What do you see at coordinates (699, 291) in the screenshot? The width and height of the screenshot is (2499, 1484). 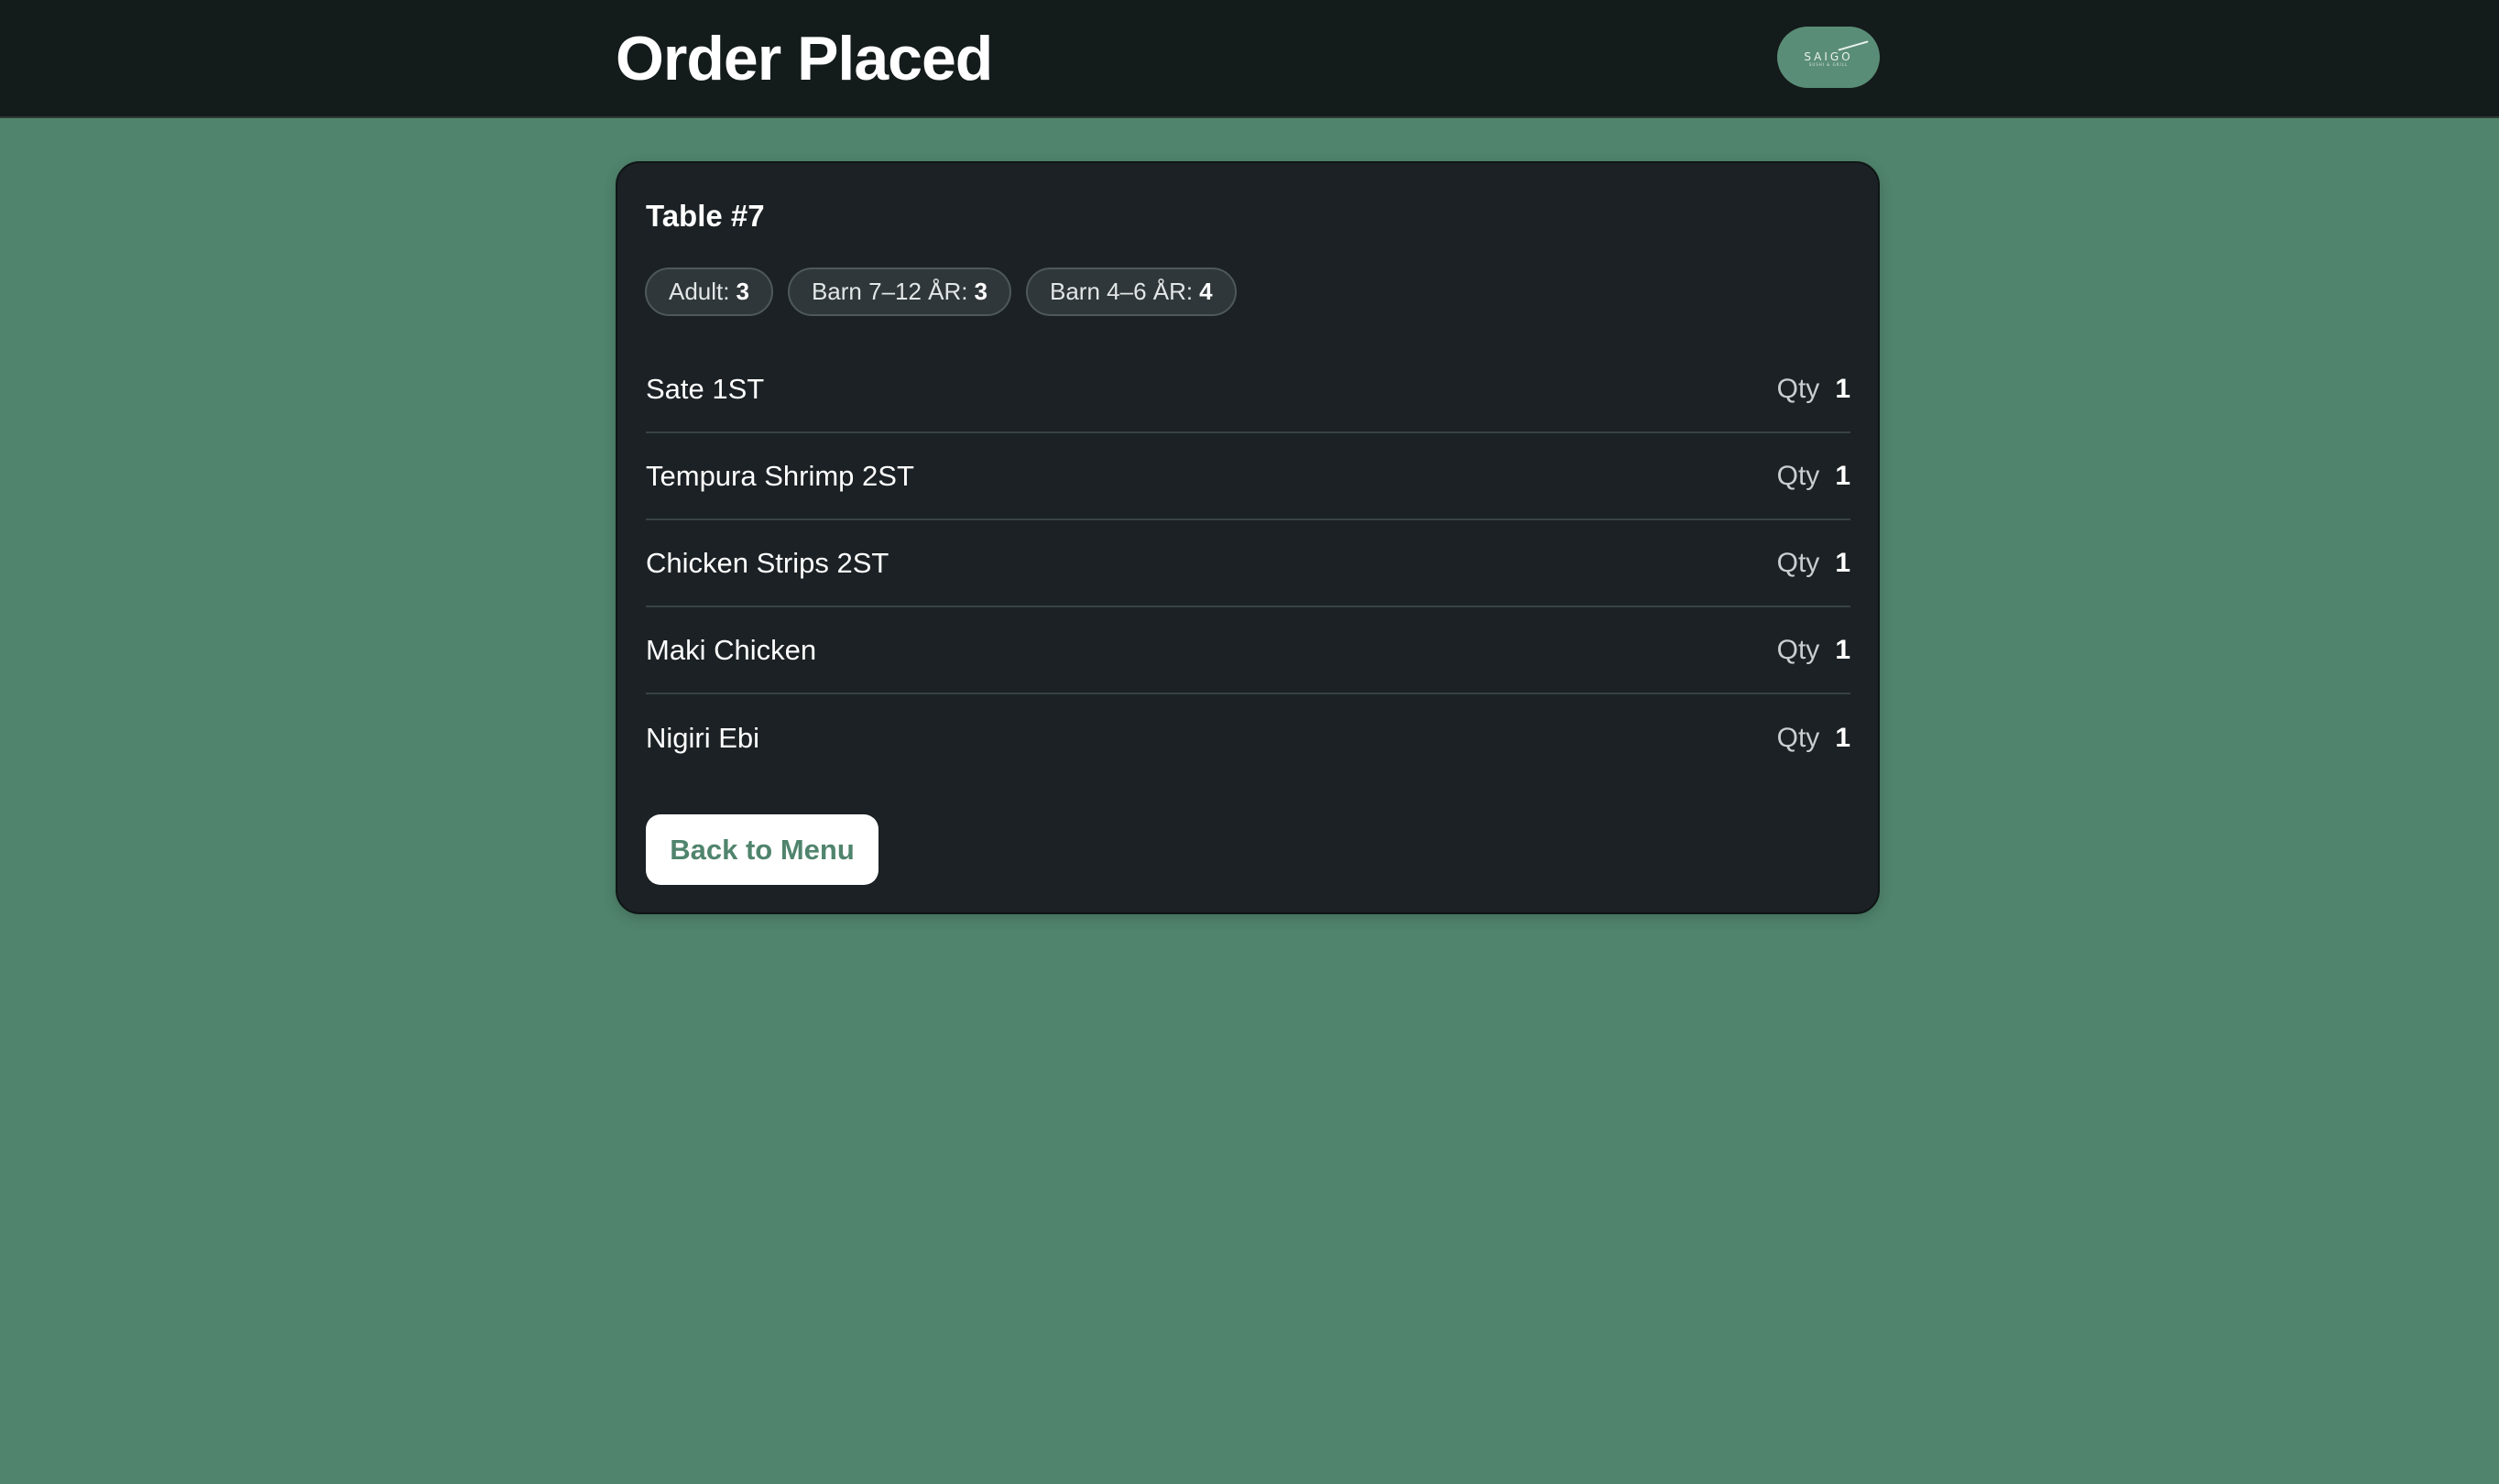 I see `guest-chip-label: Adult:` at bounding box center [699, 291].